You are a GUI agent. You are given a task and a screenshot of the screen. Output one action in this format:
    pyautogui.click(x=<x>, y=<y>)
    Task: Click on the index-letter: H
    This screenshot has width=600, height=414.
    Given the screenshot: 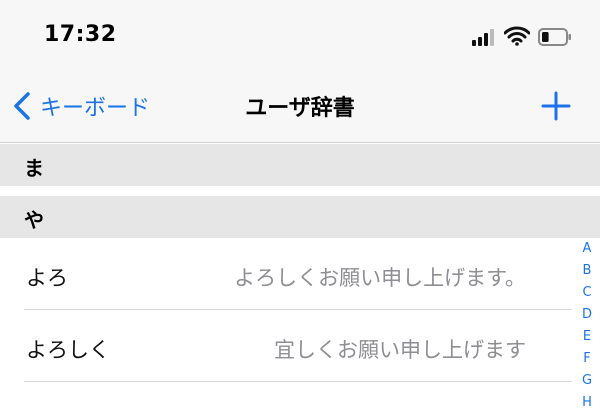 What is the action you would take?
    pyautogui.click(x=587, y=403)
    